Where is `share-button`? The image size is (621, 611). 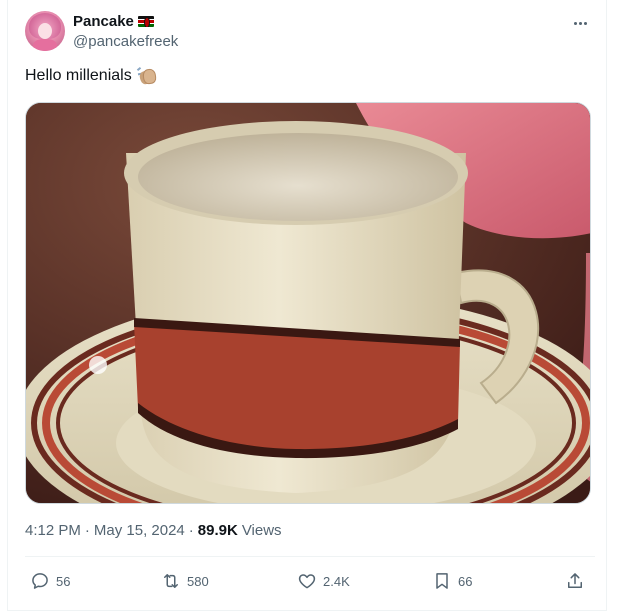 share-button is located at coordinates (578, 581).